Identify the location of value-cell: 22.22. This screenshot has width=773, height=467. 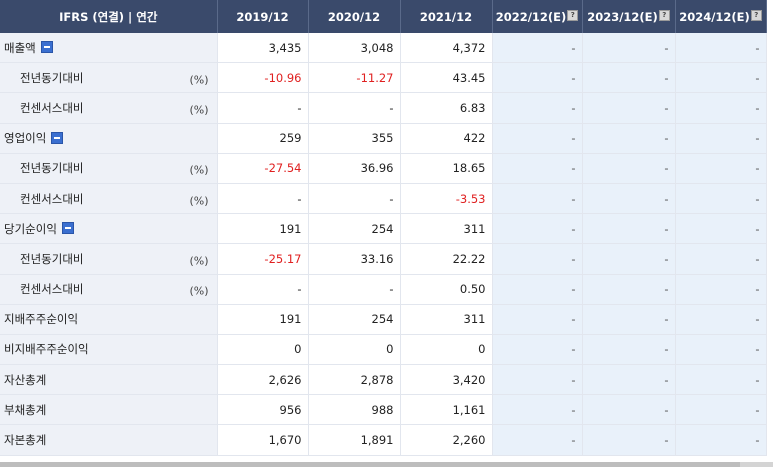
(446, 259).